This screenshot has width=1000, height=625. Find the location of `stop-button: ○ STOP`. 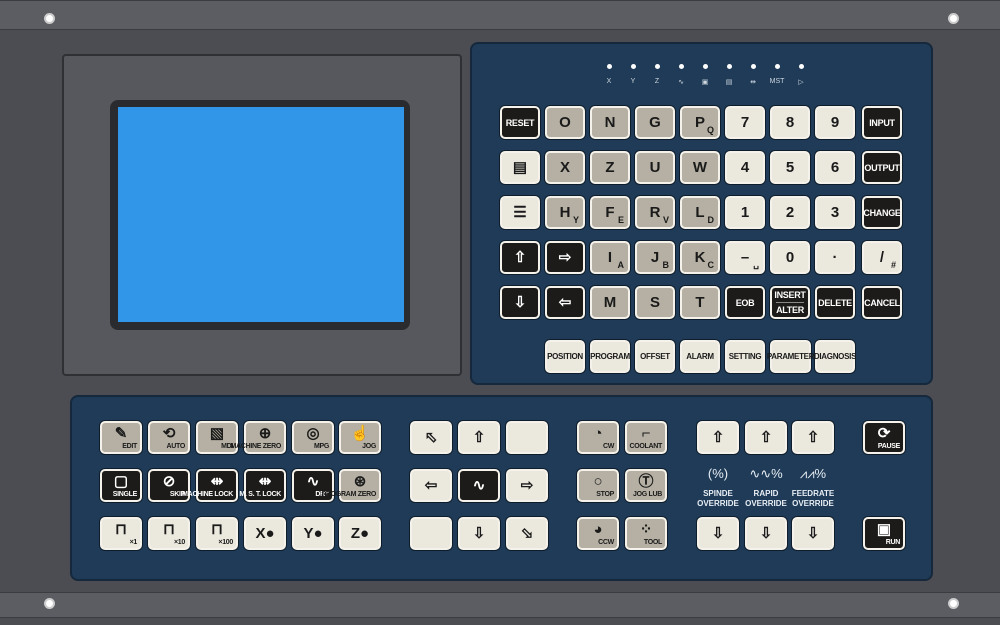

stop-button: ○ STOP is located at coordinates (598, 485).